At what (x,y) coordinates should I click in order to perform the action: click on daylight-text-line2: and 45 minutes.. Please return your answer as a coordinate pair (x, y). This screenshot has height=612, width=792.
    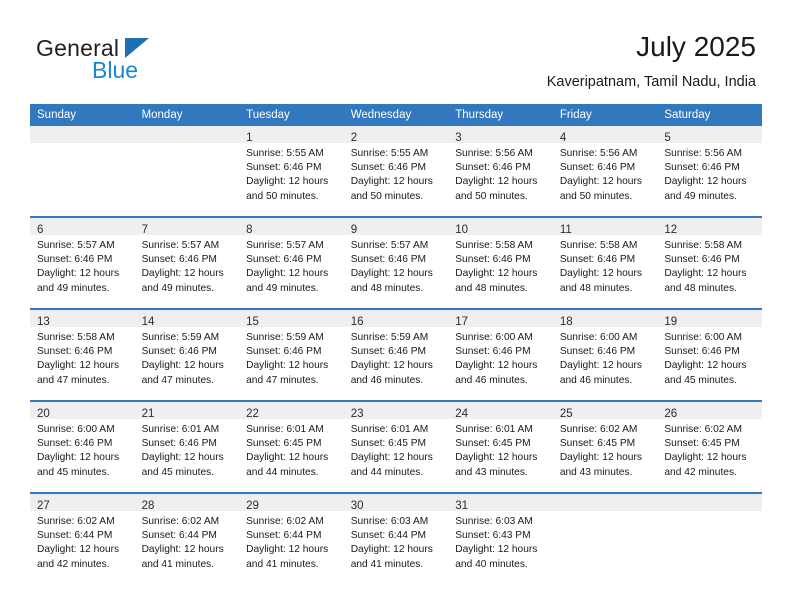
    Looking at the image, I should click on (178, 472).